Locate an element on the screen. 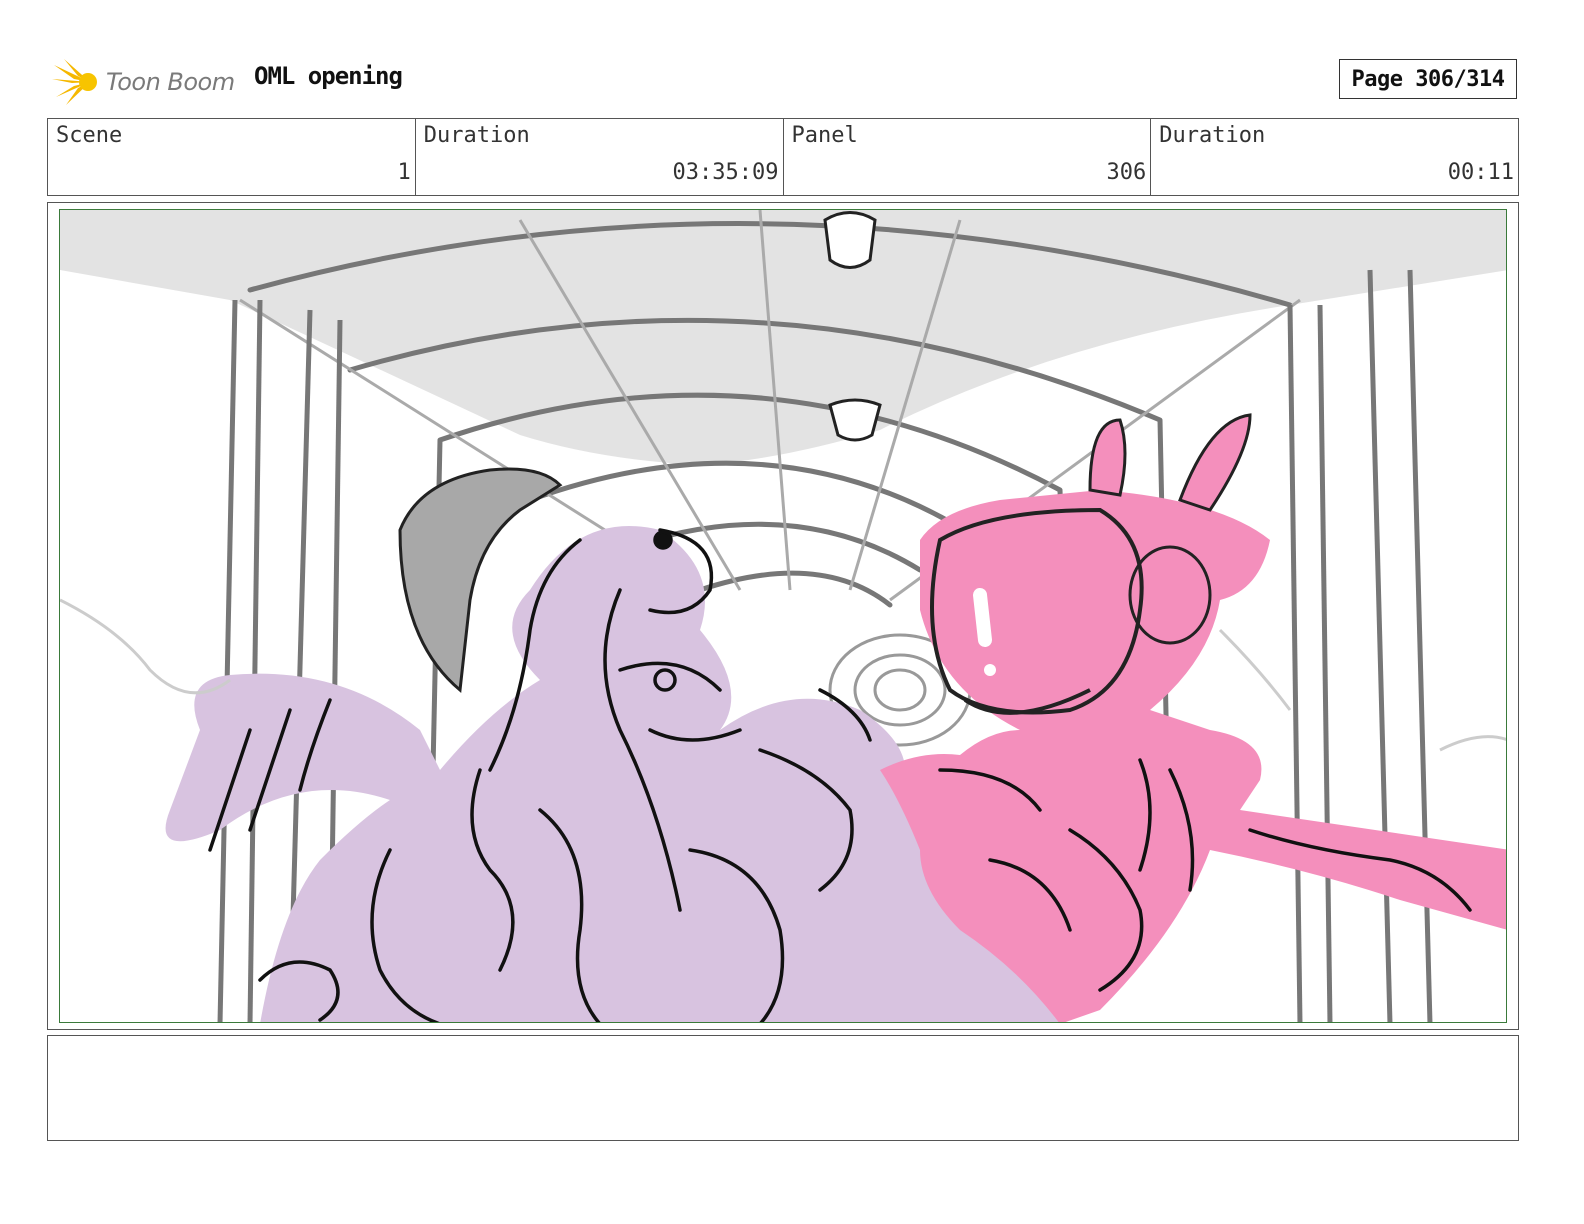 The image size is (1584, 1224). scene-cell: Scene 1 is located at coordinates (232, 157).